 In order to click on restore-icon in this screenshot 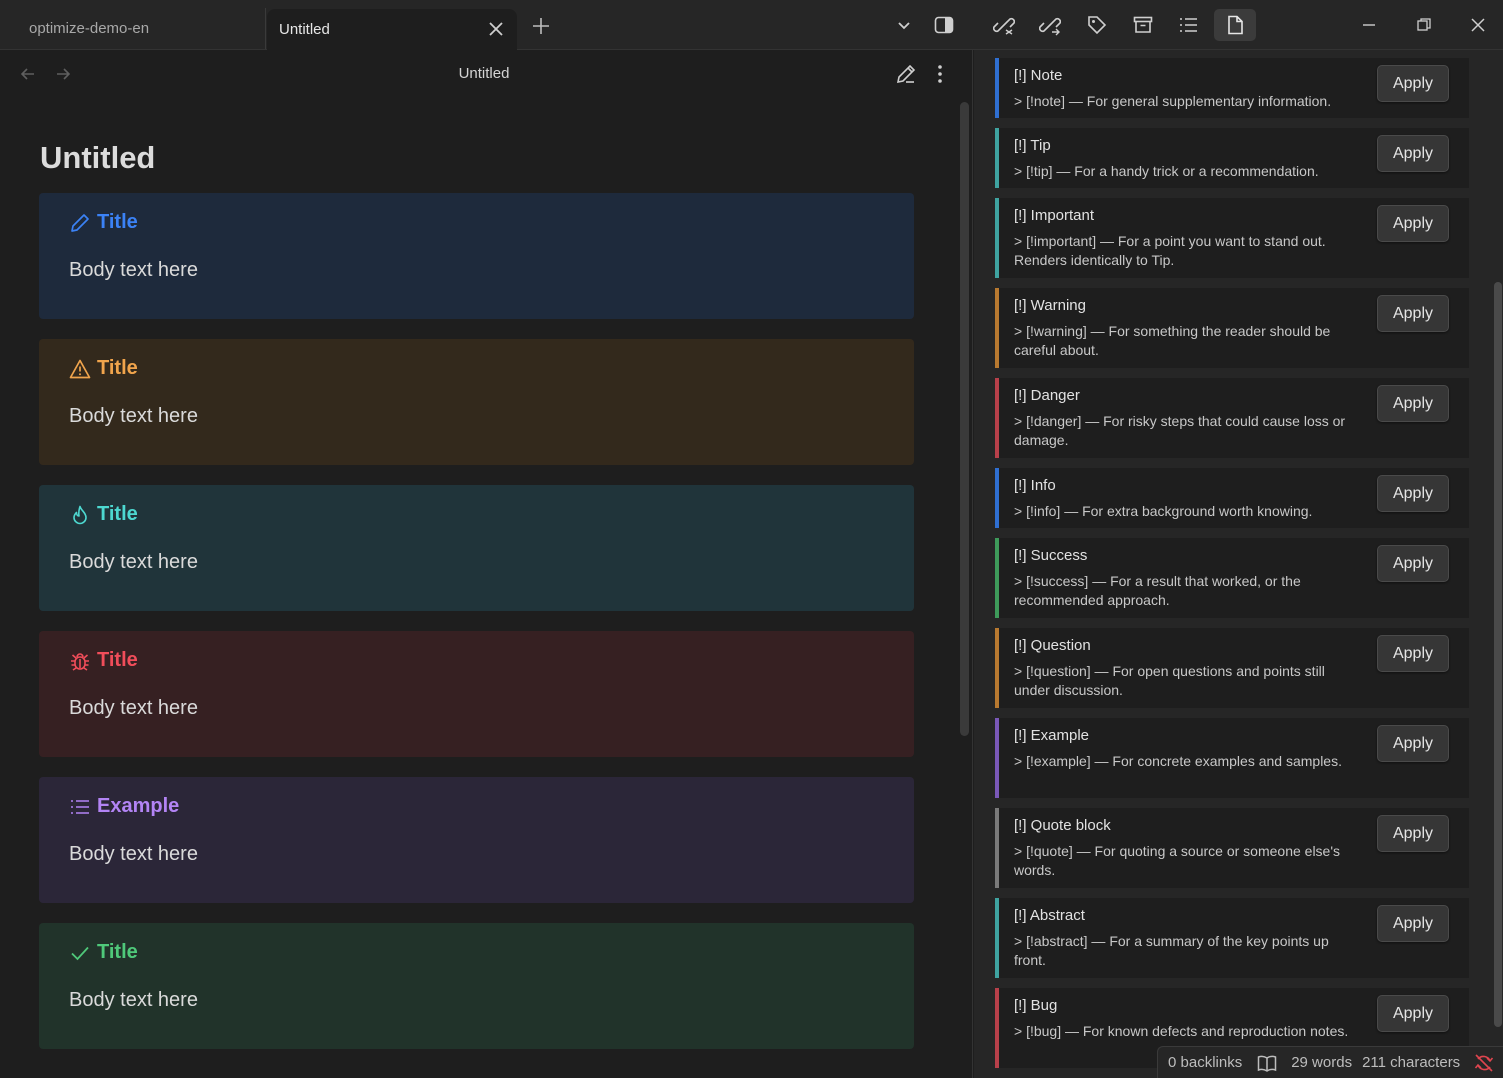, I will do `click(1424, 25)`.